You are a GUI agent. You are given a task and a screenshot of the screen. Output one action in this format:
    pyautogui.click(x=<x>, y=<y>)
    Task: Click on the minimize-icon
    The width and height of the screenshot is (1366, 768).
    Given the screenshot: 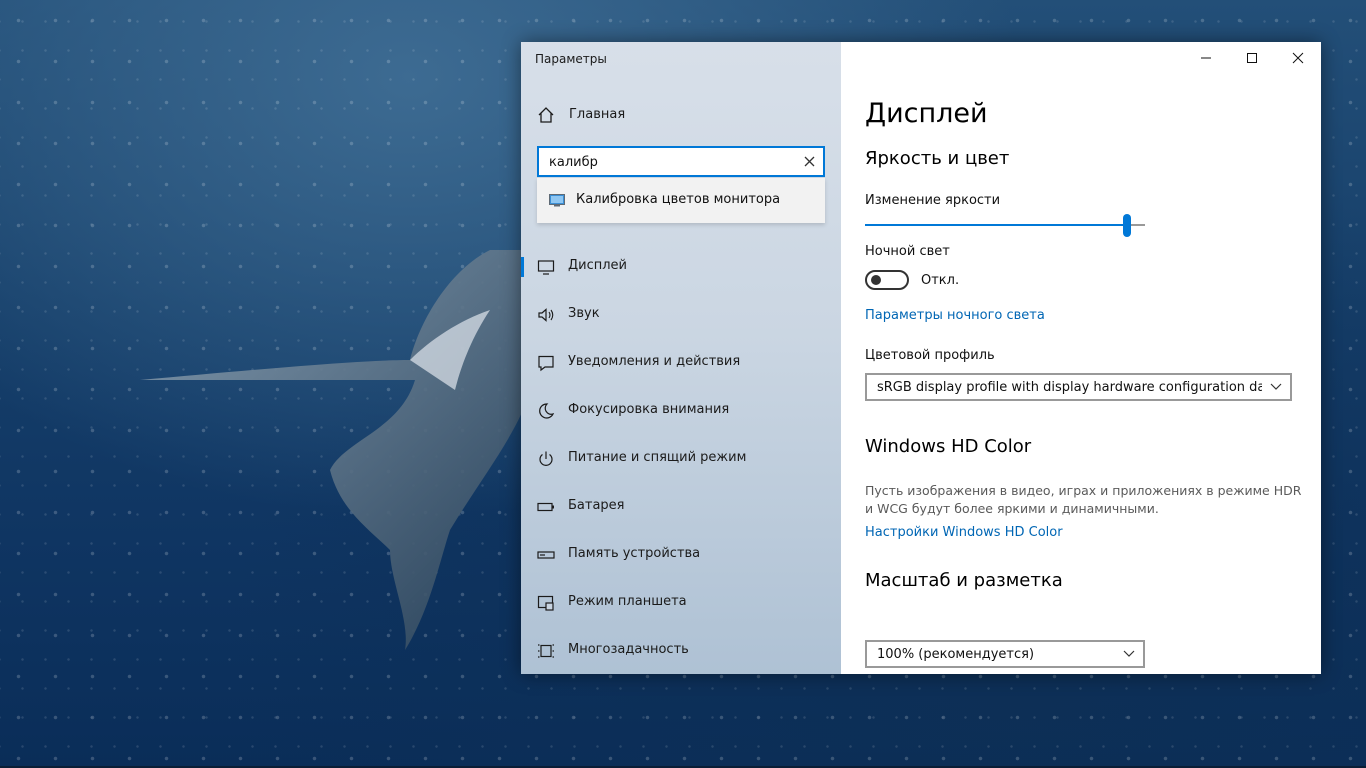 What is the action you would take?
    pyautogui.click(x=1206, y=58)
    